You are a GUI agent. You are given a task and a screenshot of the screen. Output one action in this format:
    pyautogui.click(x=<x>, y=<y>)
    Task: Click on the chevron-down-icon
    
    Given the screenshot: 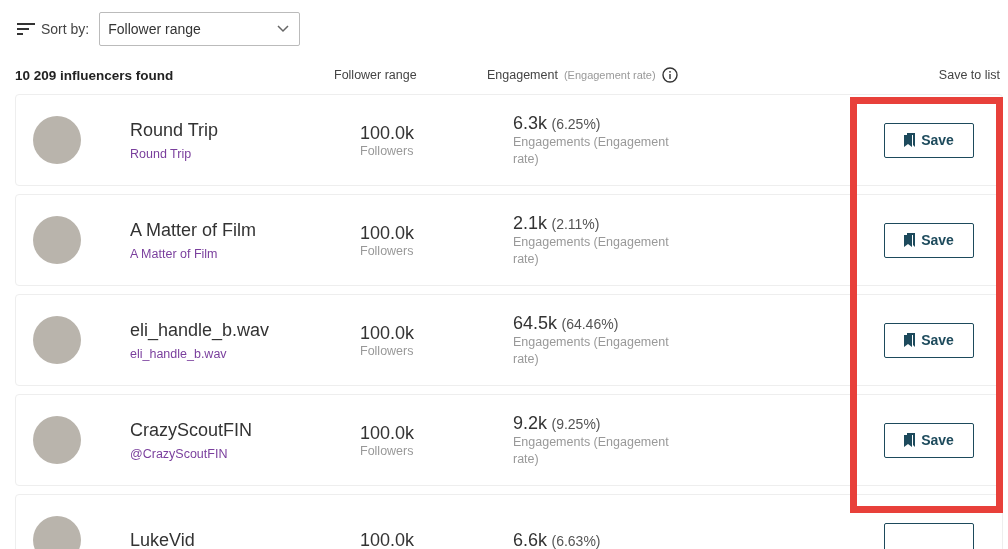 What is the action you would take?
    pyautogui.click(x=283, y=29)
    